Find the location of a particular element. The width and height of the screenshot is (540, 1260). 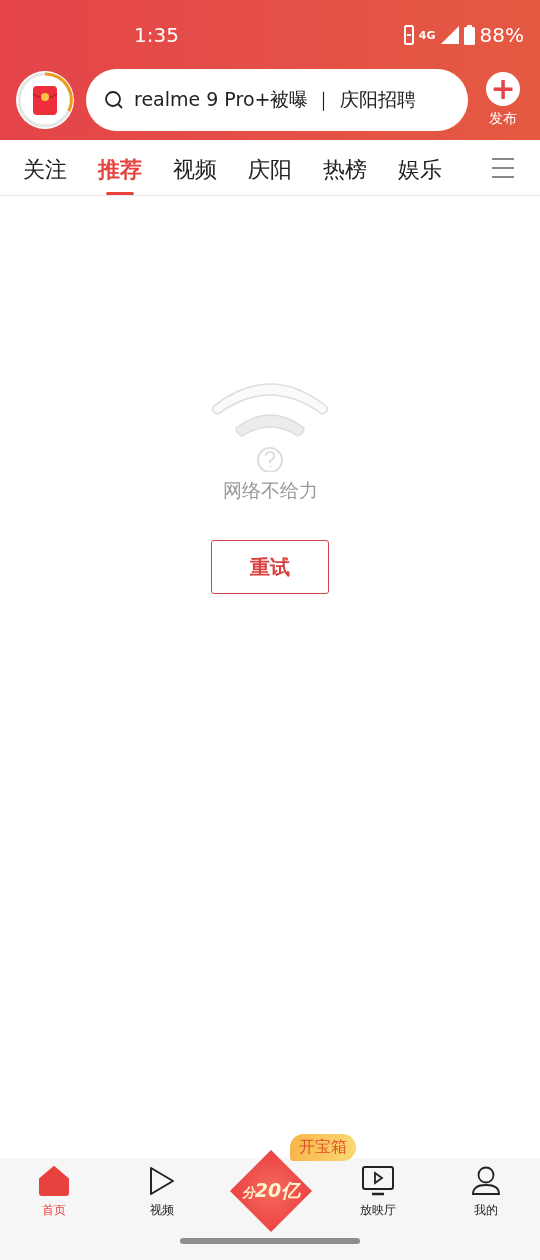

status-time: 1:35 is located at coordinates (156, 35).